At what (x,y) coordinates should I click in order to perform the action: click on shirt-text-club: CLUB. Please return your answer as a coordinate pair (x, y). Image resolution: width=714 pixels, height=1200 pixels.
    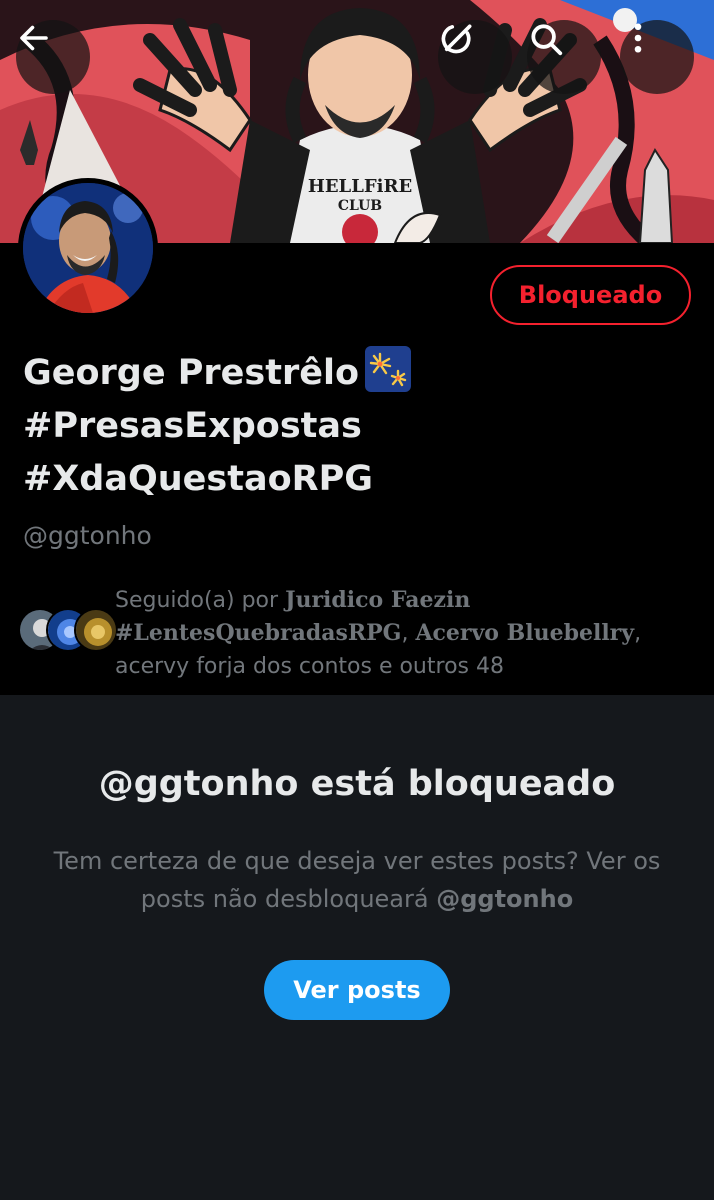
    Looking at the image, I should click on (360, 206).